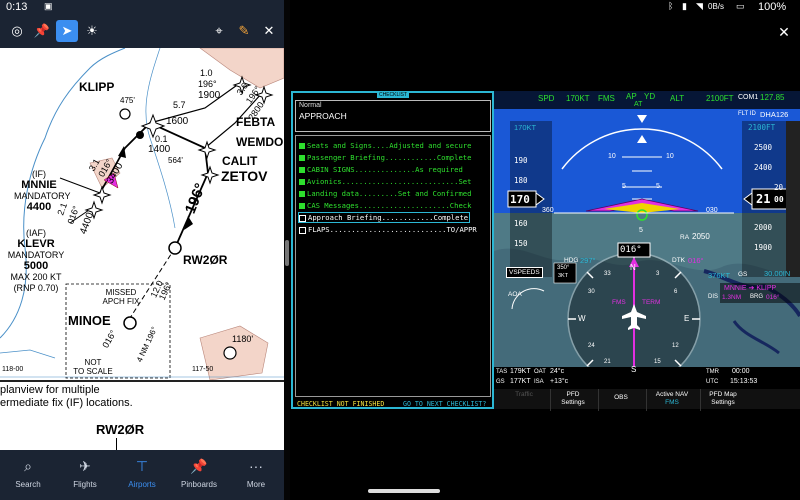 The image size is (800, 500). Describe the element at coordinates (287, 253) in the screenshot. I see `split-handle` at that location.